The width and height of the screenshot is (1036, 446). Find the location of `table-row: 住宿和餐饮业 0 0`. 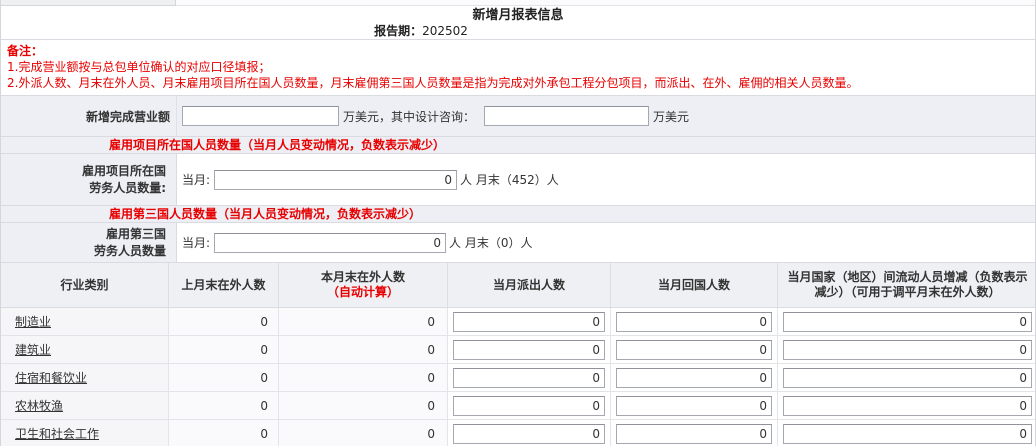

table-row: 住宿和餐饮业 0 0 is located at coordinates (518, 378).